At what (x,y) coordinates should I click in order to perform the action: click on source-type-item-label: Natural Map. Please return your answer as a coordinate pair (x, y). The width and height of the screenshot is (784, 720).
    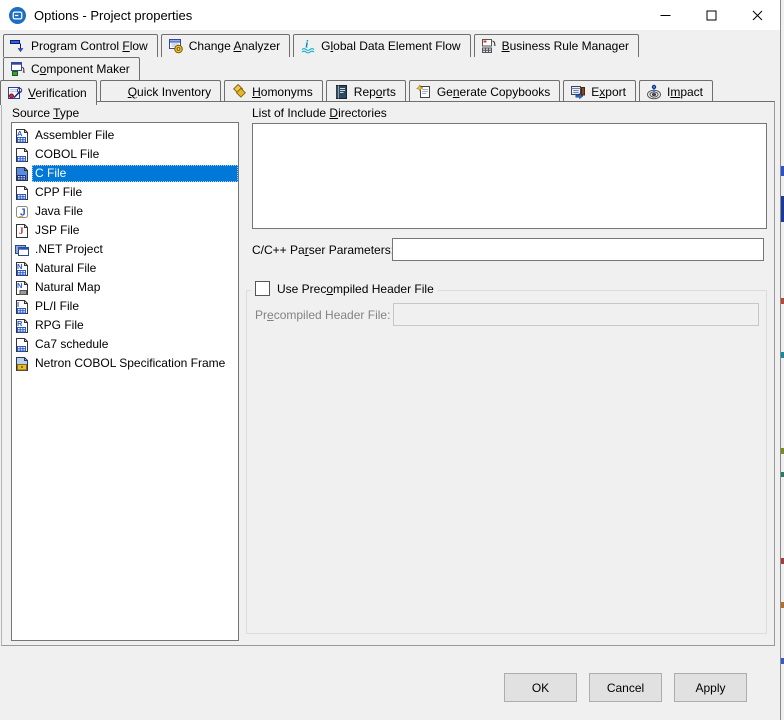
    Looking at the image, I should click on (68, 287).